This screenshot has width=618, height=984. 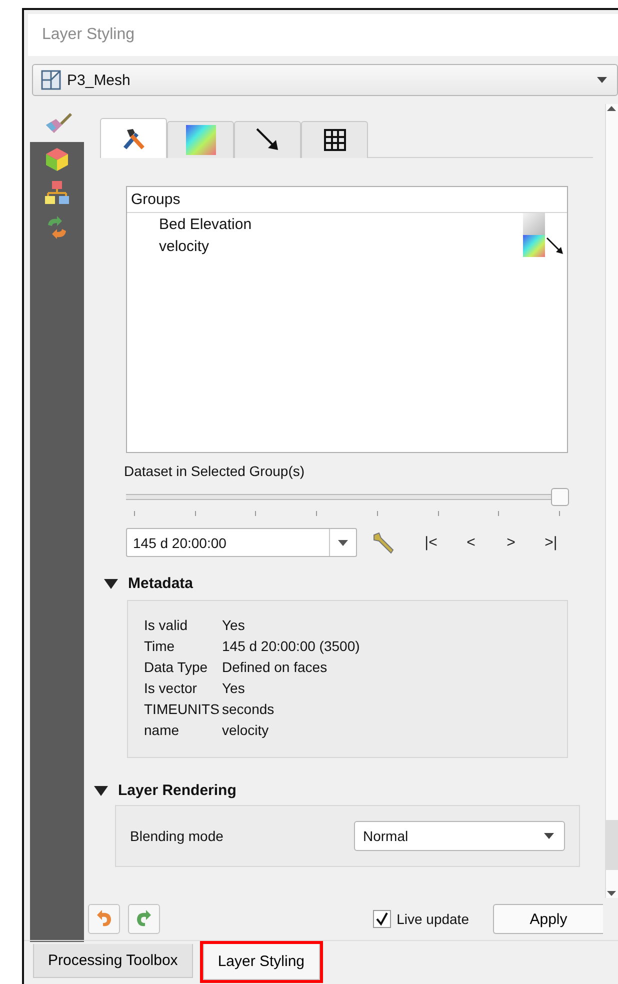 I want to click on grid-icon, so click(x=335, y=140).